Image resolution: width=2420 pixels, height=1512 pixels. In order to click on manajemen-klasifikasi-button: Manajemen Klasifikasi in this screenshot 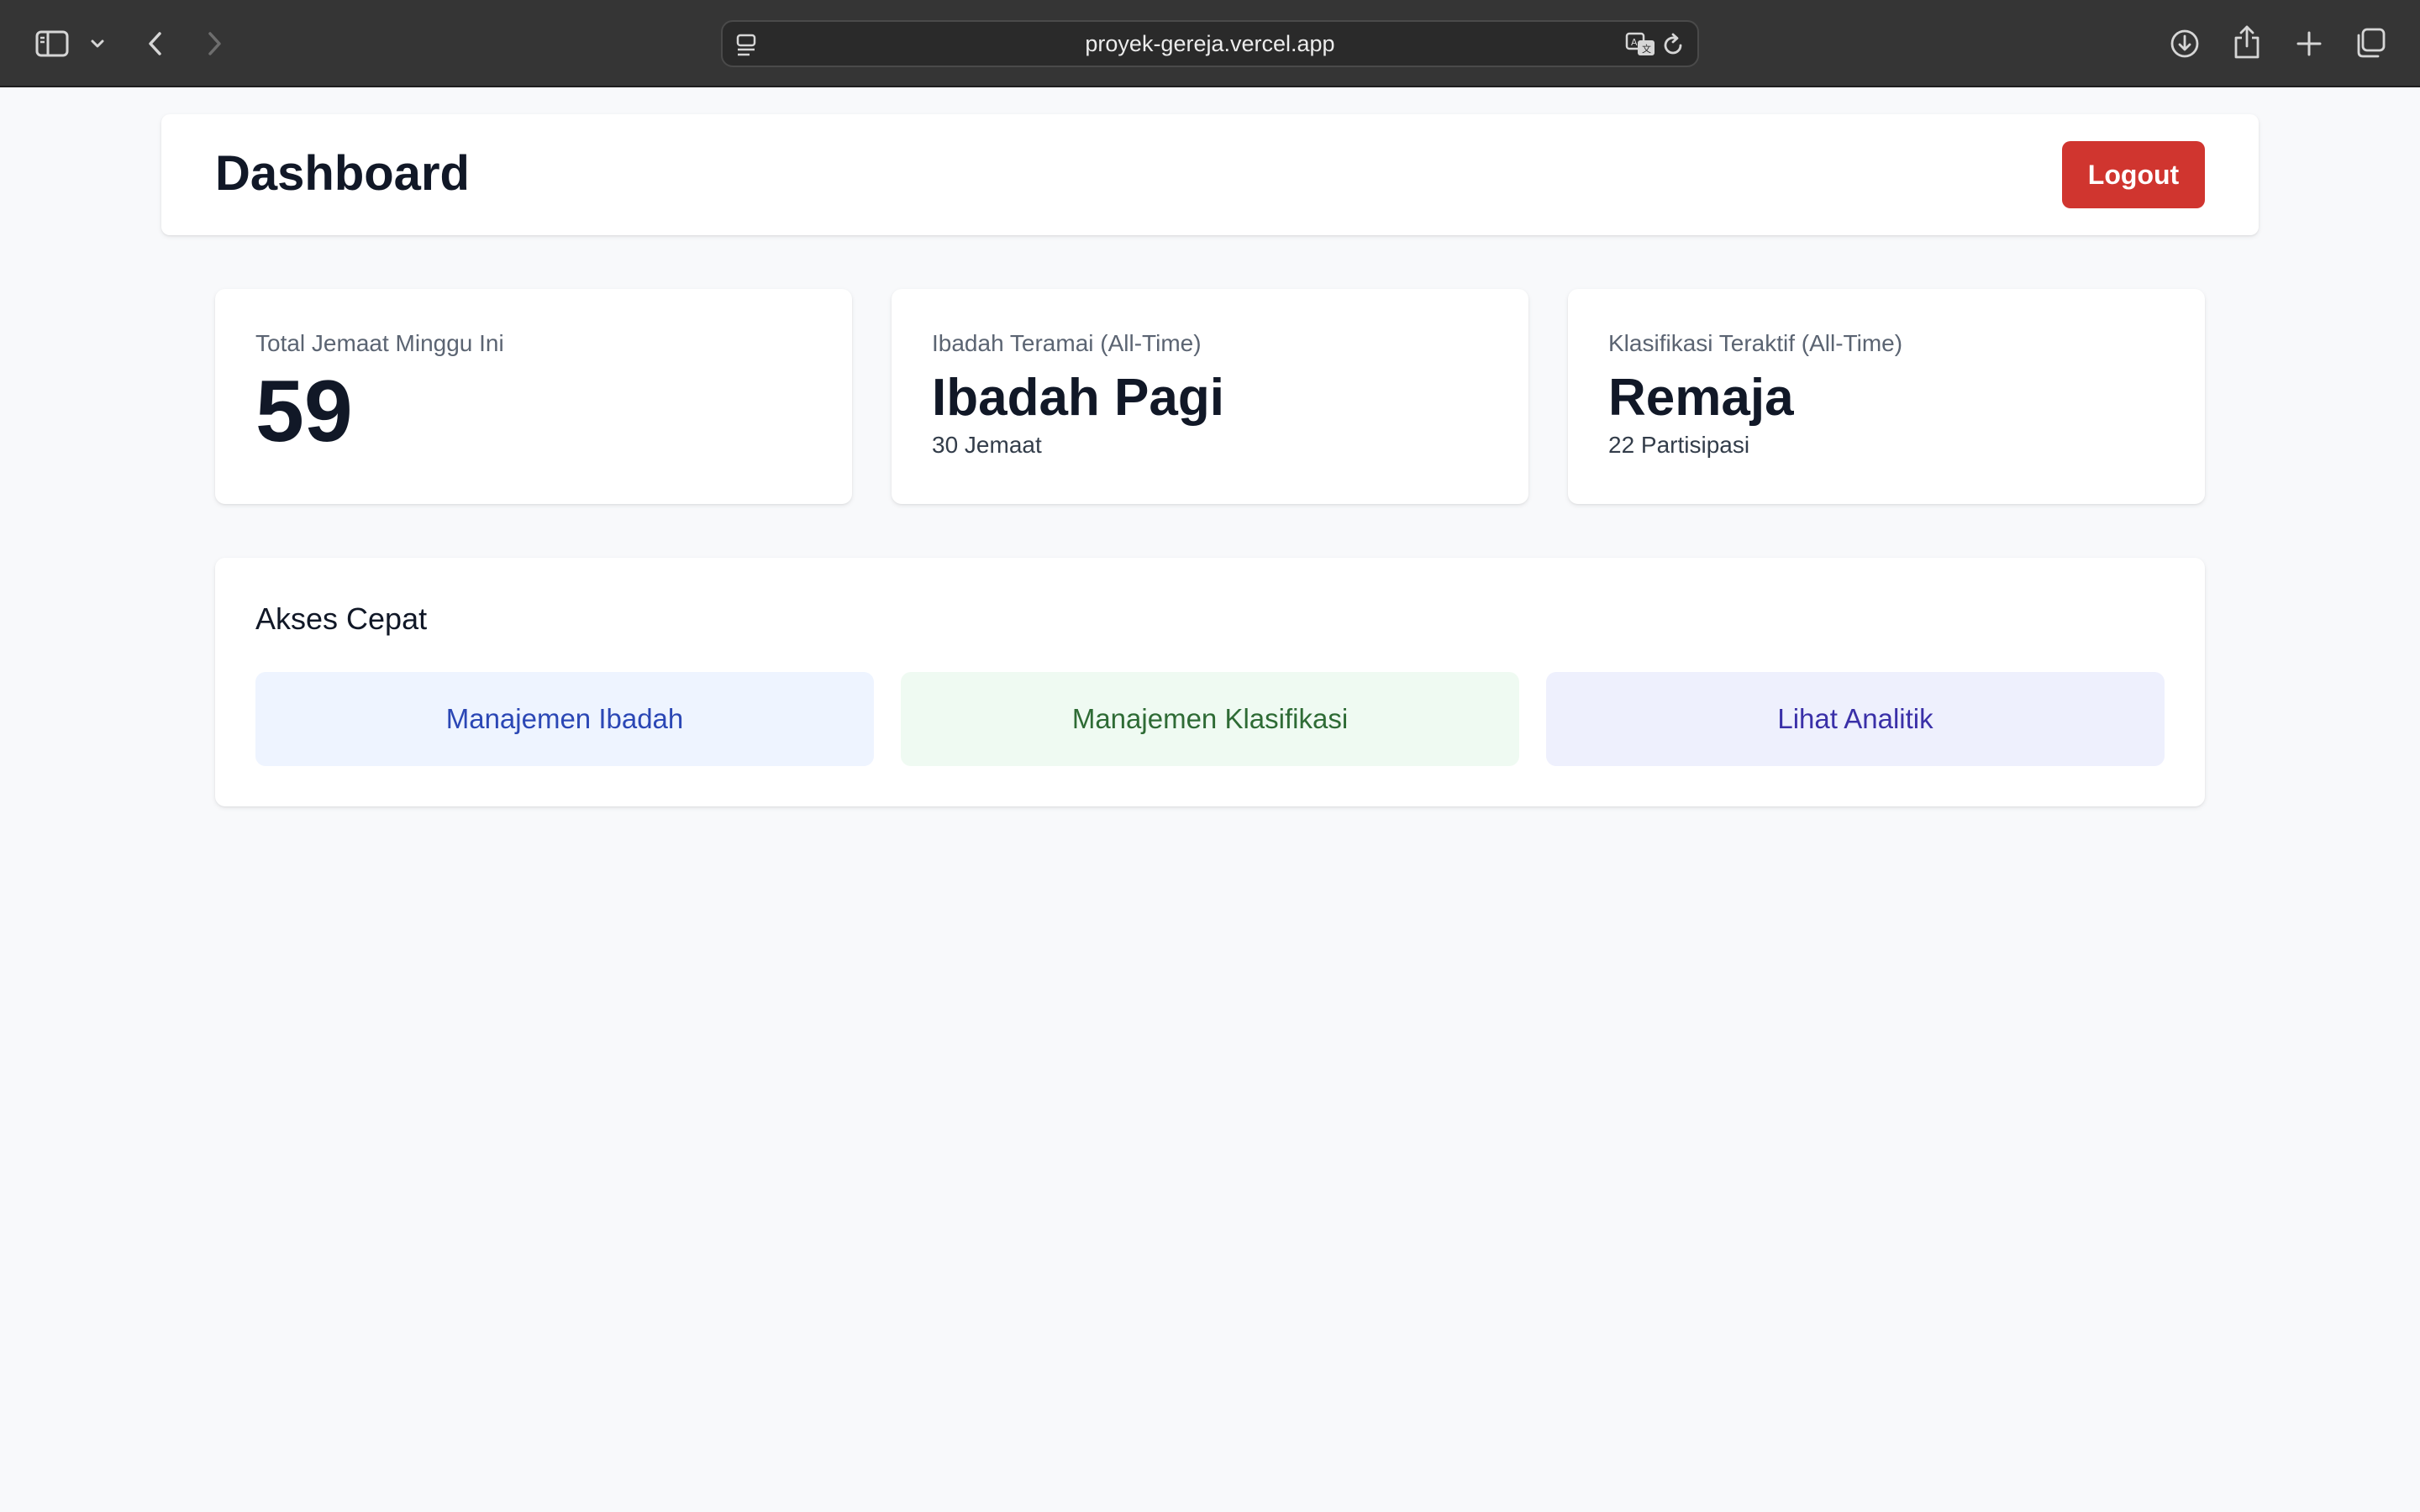, I will do `click(1210, 719)`.